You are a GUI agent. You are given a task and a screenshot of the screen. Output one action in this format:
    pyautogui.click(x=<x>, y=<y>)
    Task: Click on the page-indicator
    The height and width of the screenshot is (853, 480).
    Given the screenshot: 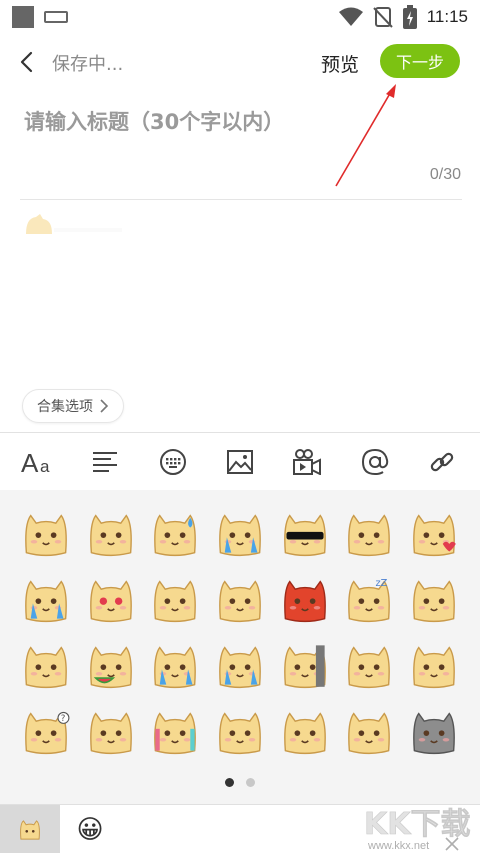 What is the action you would take?
    pyautogui.click(x=240, y=782)
    